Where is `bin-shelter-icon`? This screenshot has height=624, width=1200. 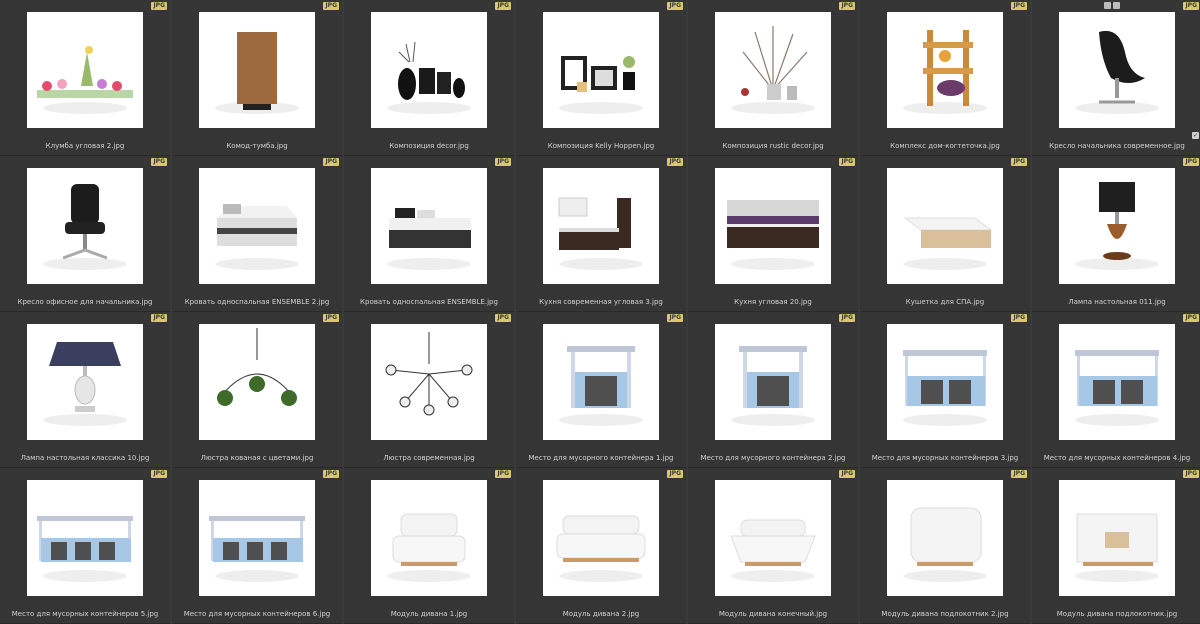
bin-shelter-icon is located at coordinates (601, 386).